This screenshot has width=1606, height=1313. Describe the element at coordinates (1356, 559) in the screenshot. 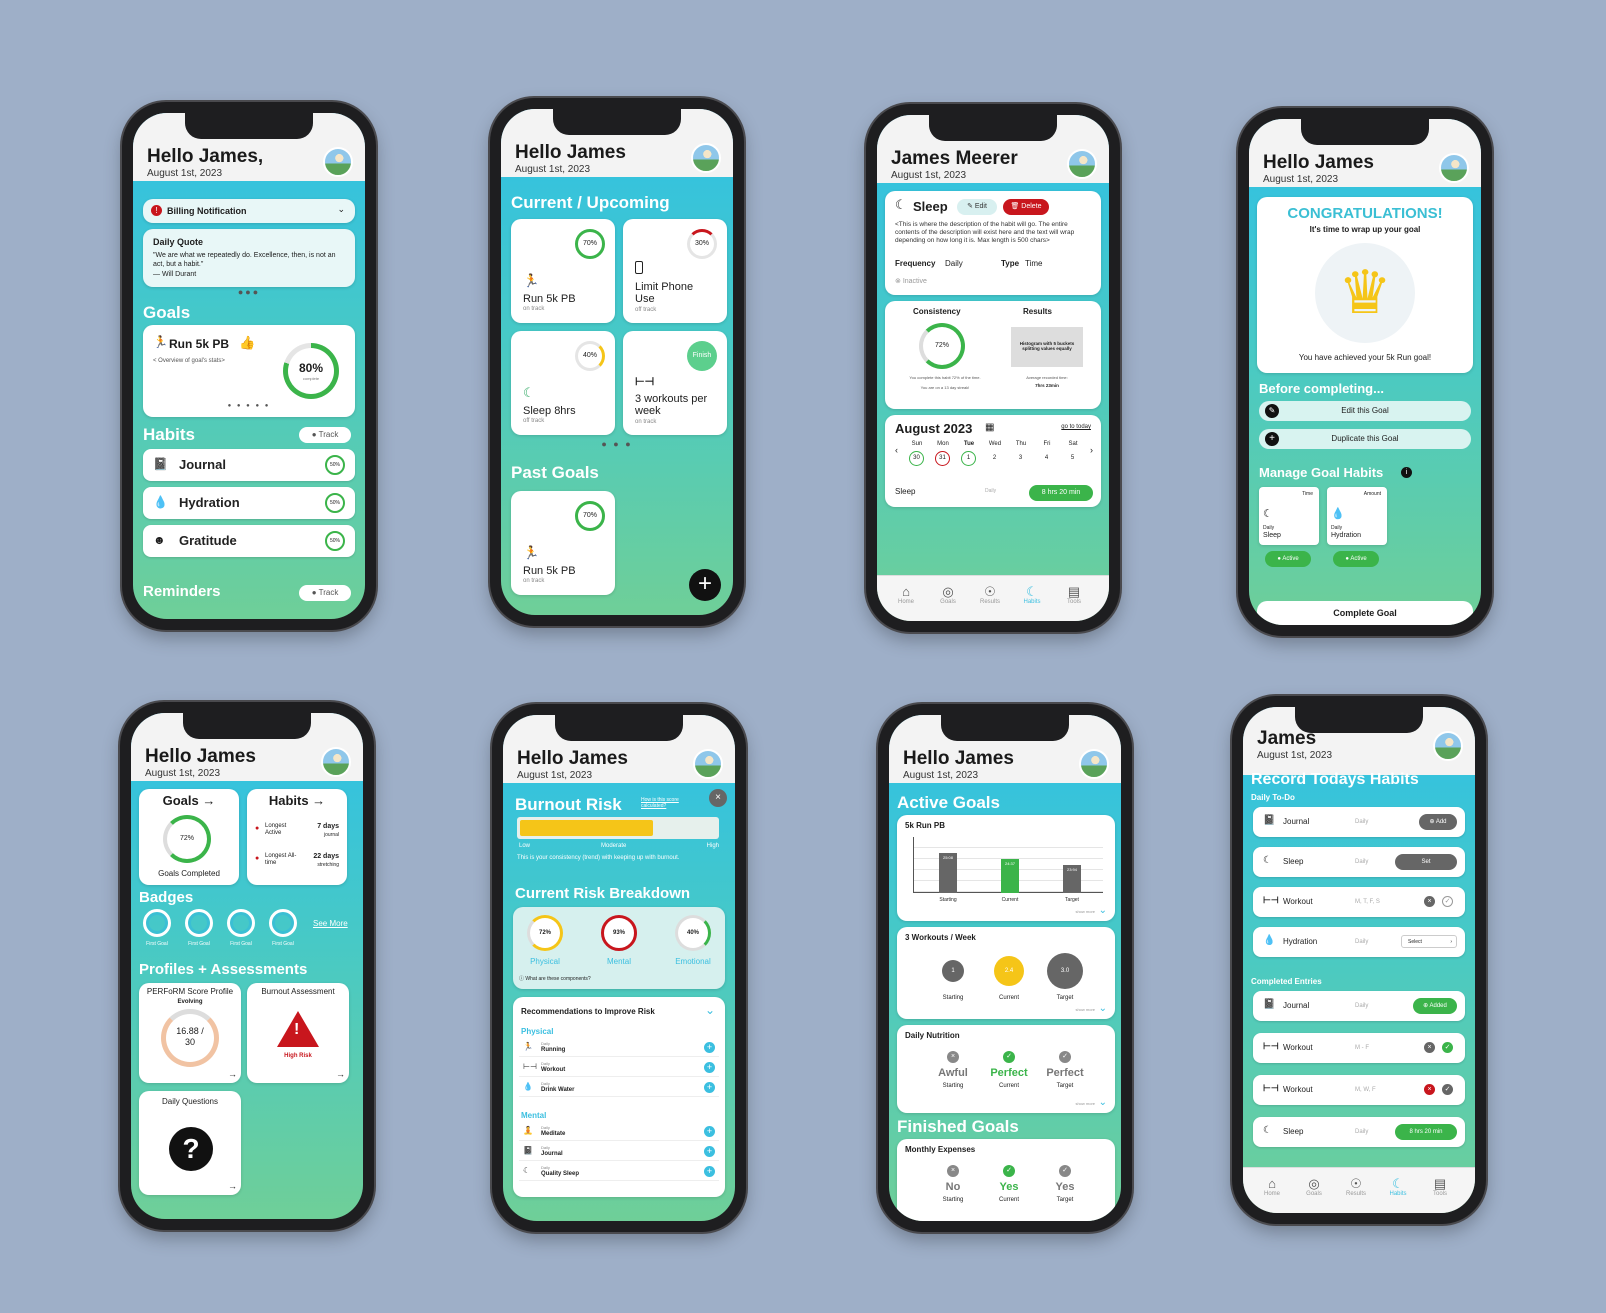

I see `active-toggle-hydration: ● Active` at that location.